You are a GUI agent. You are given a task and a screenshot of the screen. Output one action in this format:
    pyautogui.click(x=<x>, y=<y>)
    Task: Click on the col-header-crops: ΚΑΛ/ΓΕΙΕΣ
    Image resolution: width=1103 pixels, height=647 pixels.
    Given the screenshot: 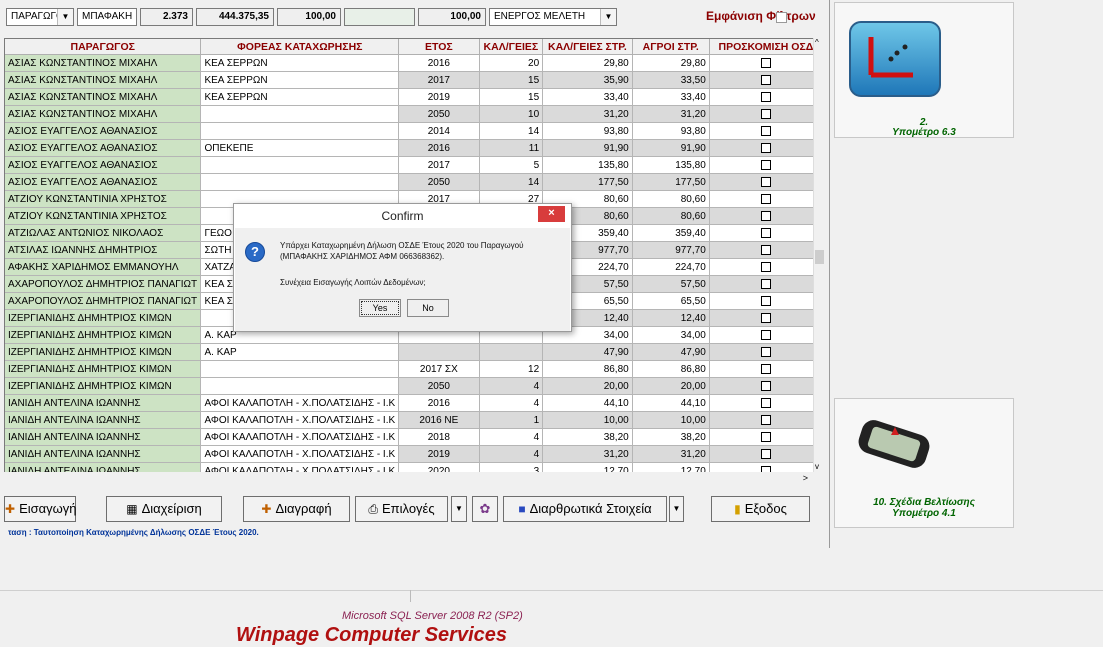 What is the action you would take?
    pyautogui.click(x=511, y=47)
    